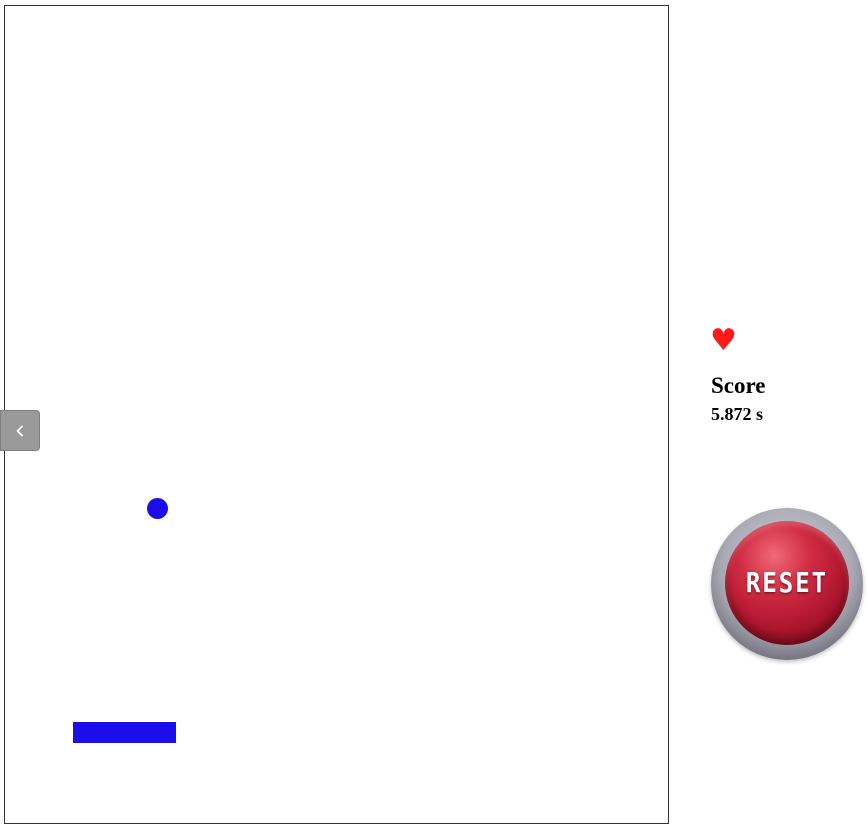 This screenshot has height=828, width=868. I want to click on reset-button-face: RESET, so click(787, 583).